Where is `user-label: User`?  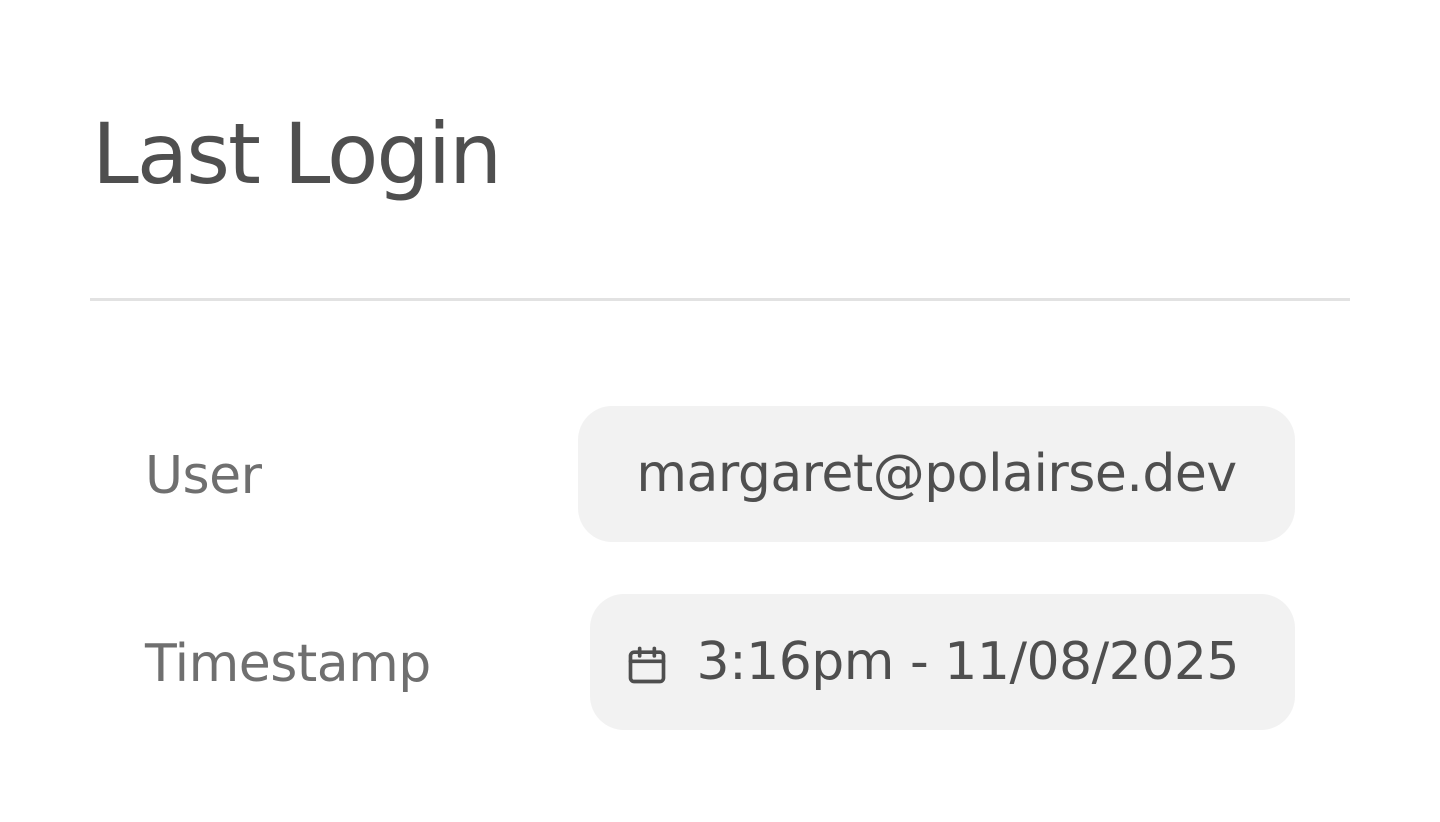 user-label: User is located at coordinates (203, 476).